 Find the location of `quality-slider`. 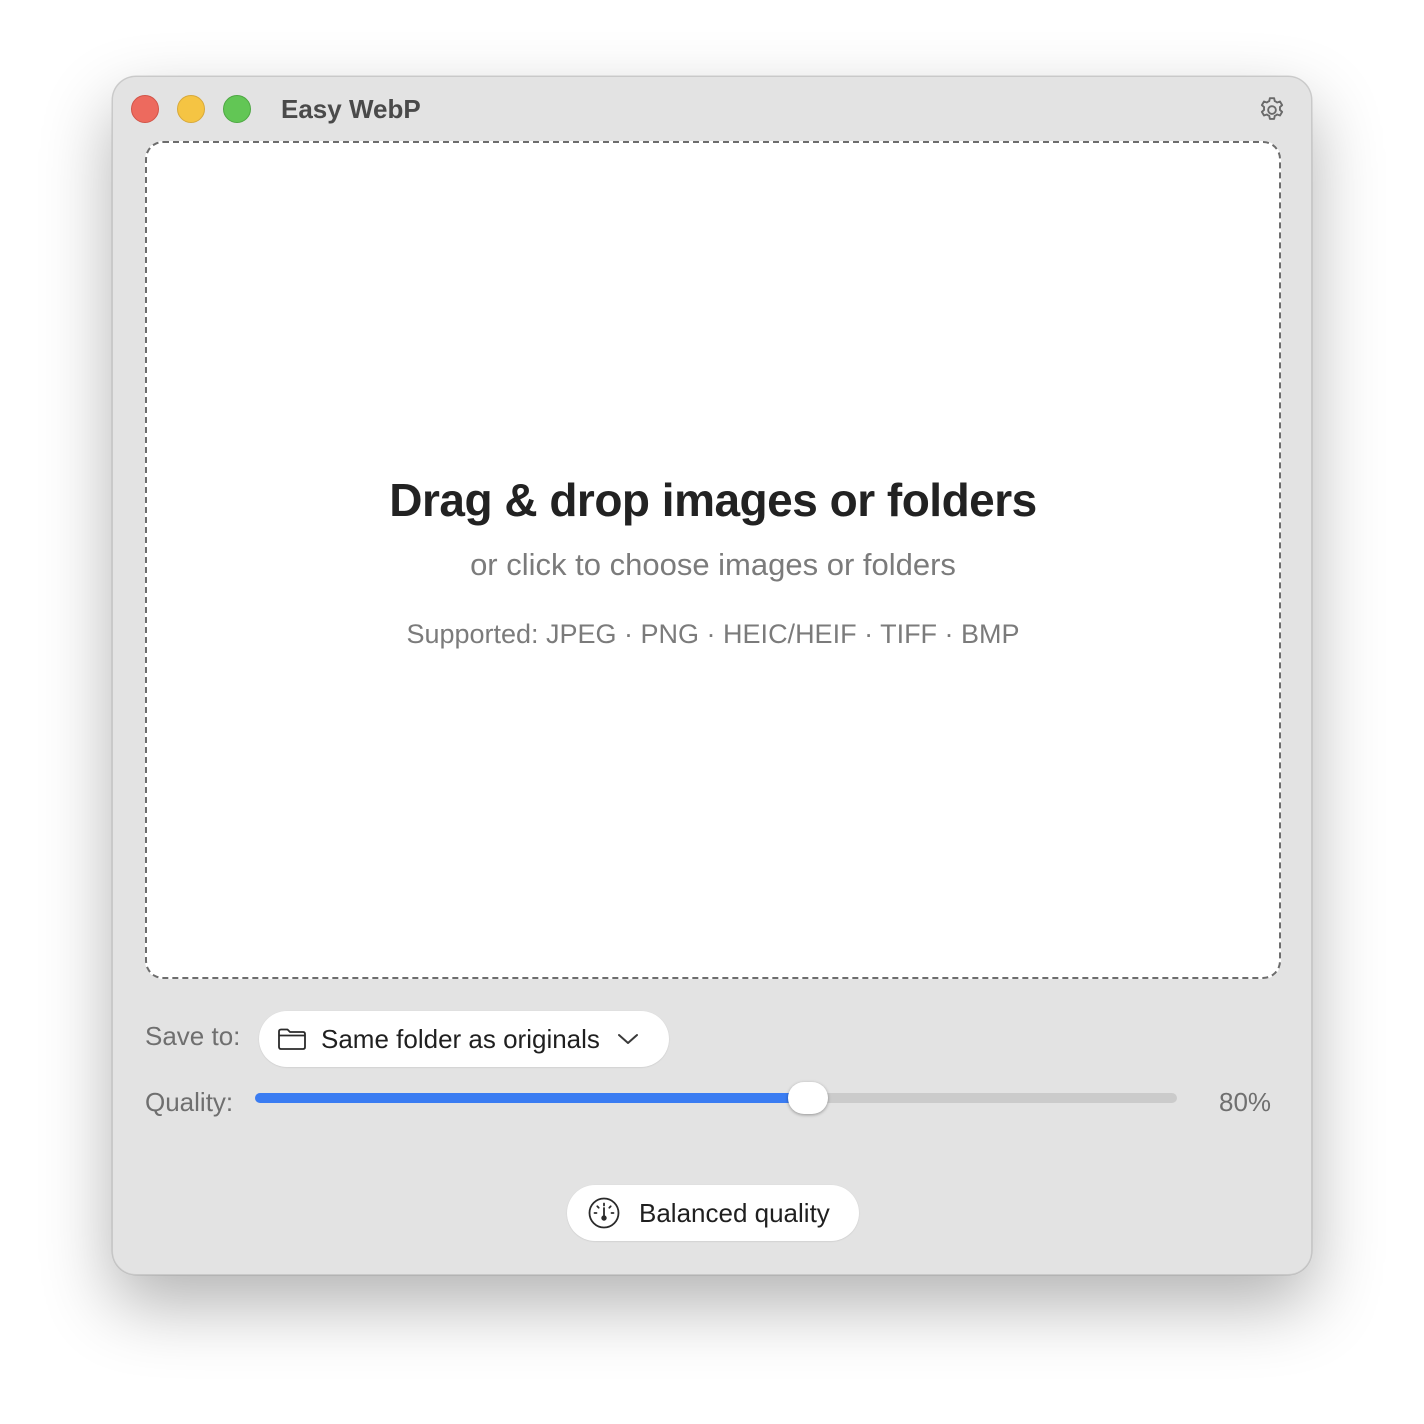

quality-slider is located at coordinates (716, 1098).